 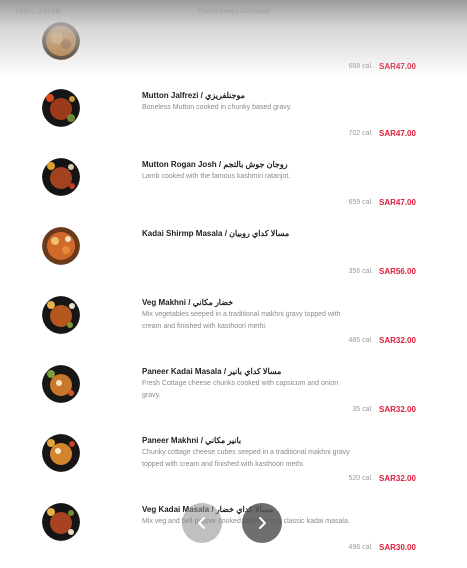 What do you see at coordinates (193, 95) in the screenshot?
I see `dish-name: Mutton Jalfrezi / موجنلفريزي` at bounding box center [193, 95].